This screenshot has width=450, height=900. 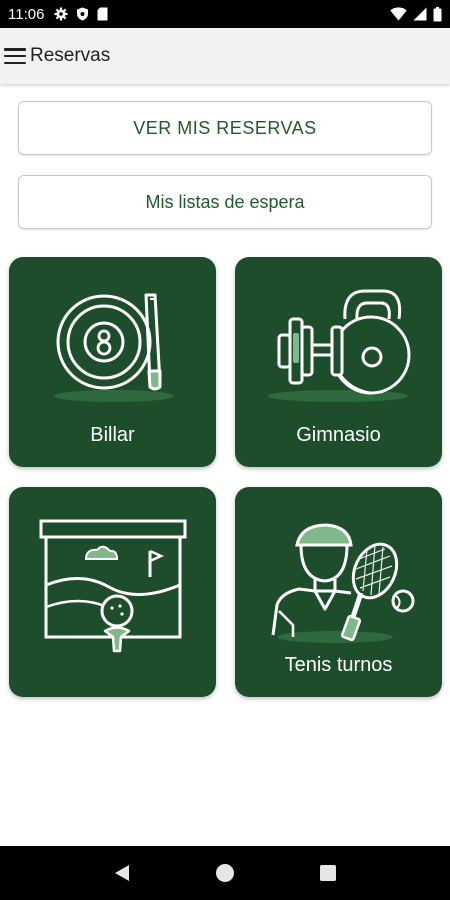 What do you see at coordinates (122, 873) in the screenshot?
I see `back-icon` at bounding box center [122, 873].